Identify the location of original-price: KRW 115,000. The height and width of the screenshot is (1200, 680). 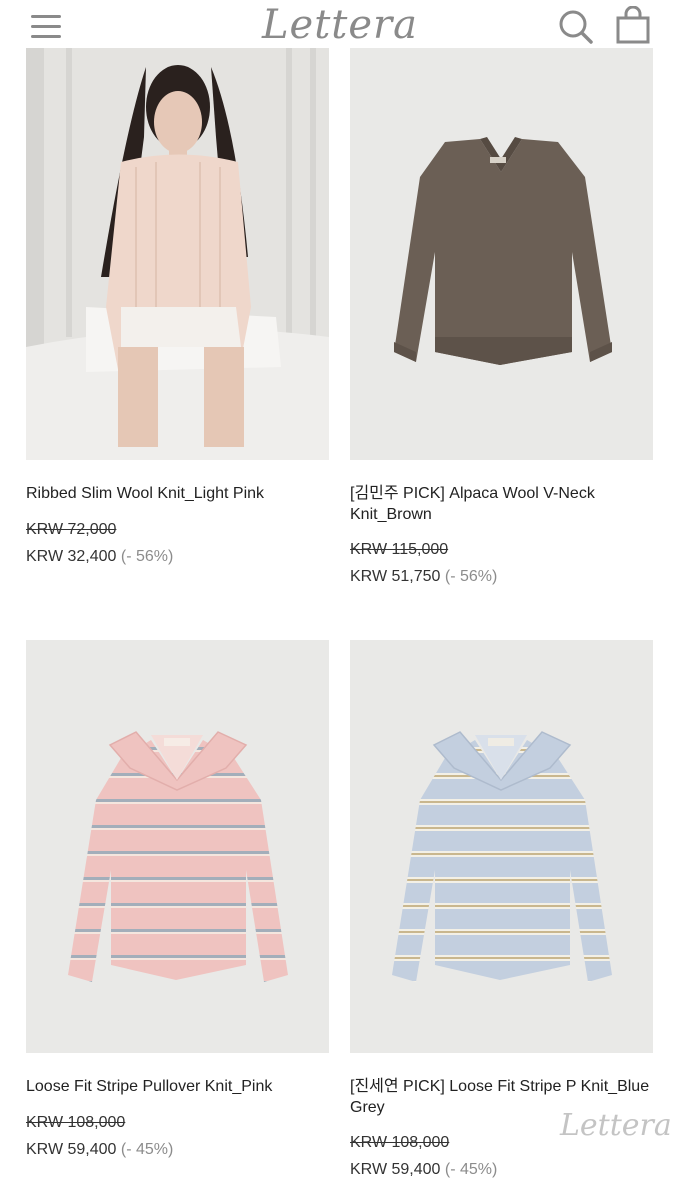
(399, 549).